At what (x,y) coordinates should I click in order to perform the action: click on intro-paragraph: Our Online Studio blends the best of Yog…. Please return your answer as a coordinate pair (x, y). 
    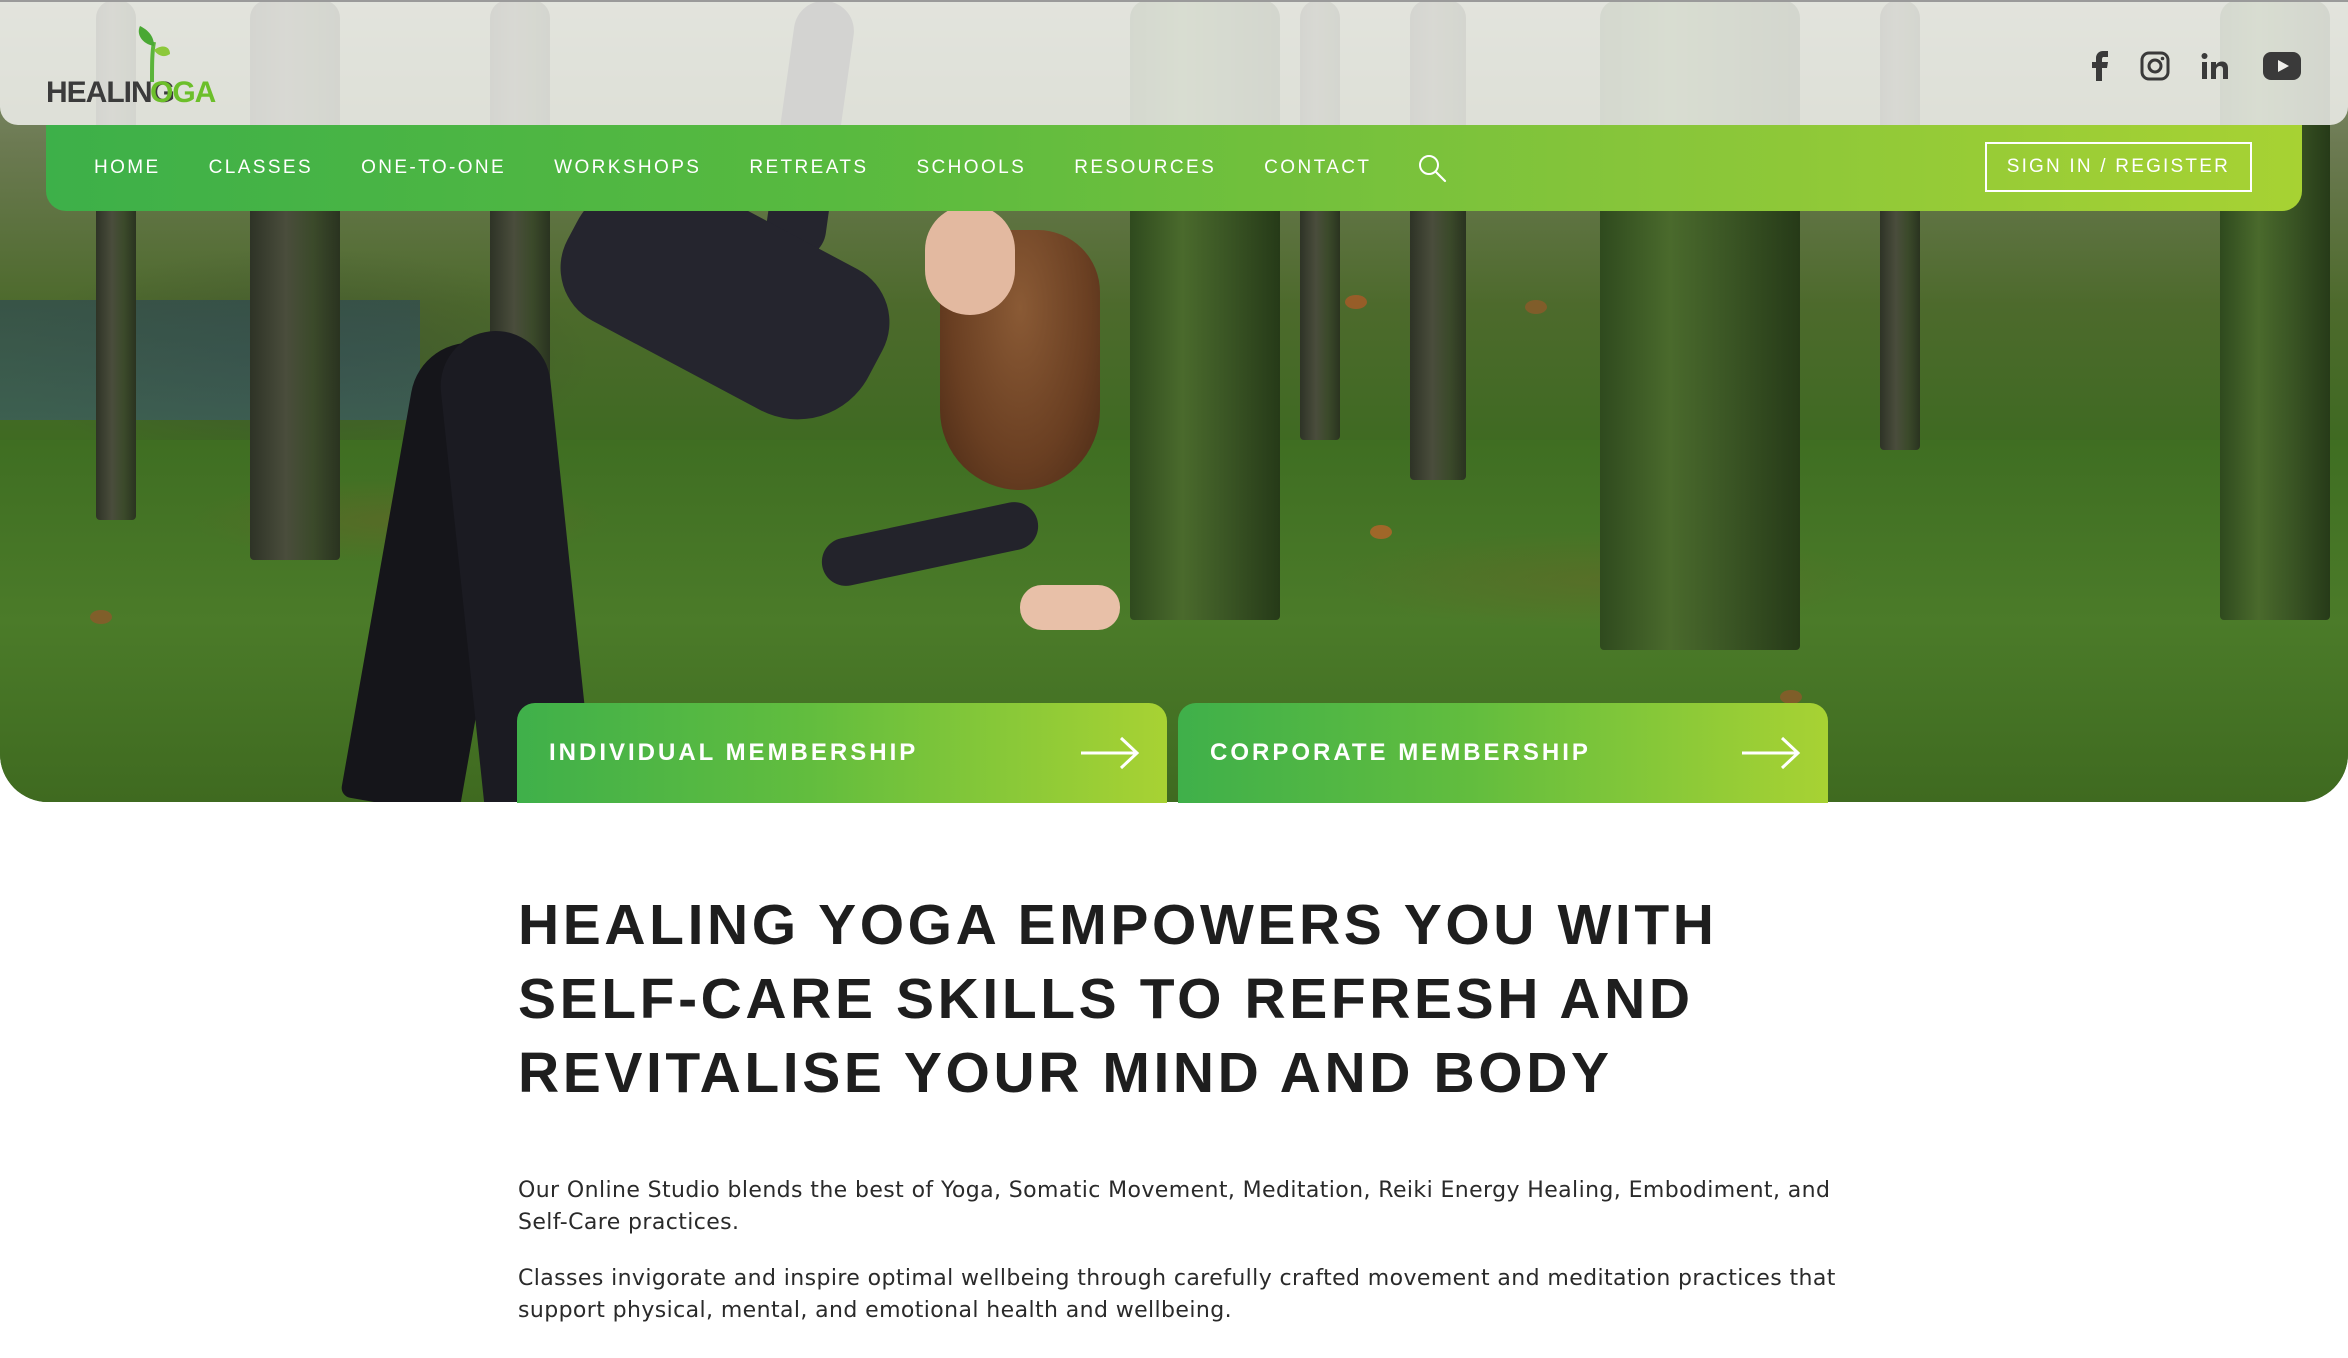
    Looking at the image, I should click on (1174, 1206).